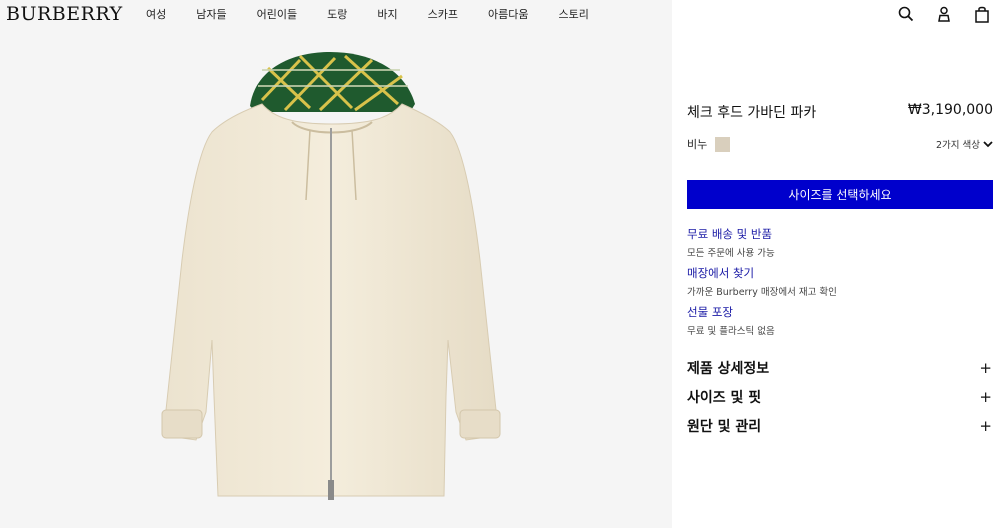  What do you see at coordinates (573, 14) in the screenshot?
I see `nav-item-stories: 스토리` at bounding box center [573, 14].